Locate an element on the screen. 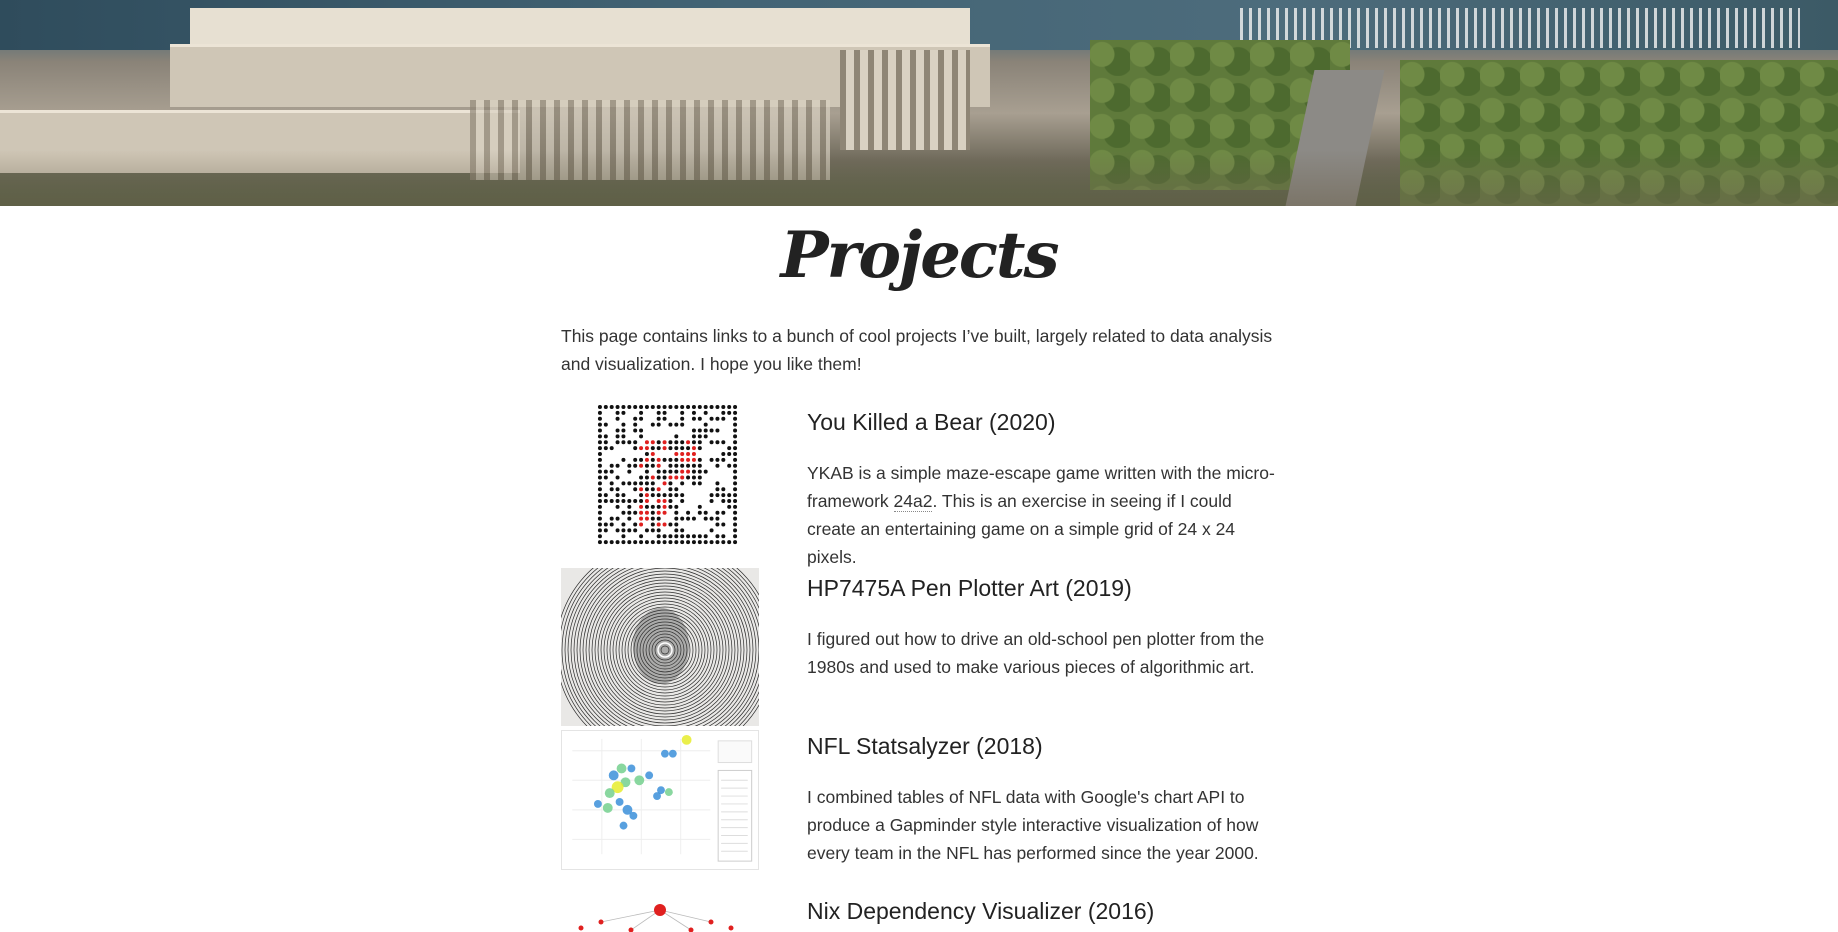  project-title-plotter: HP7475A Pen Plotter Art (2019) is located at coordinates (969, 588).